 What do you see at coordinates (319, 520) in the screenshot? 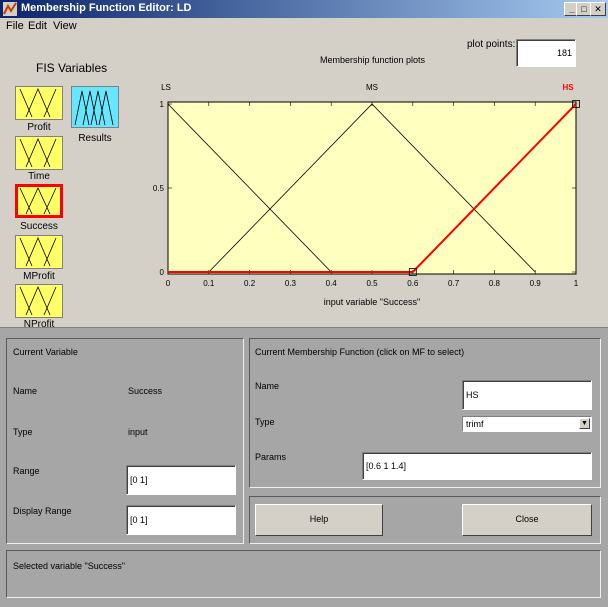
I see `help-button: Help` at bounding box center [319, 520].